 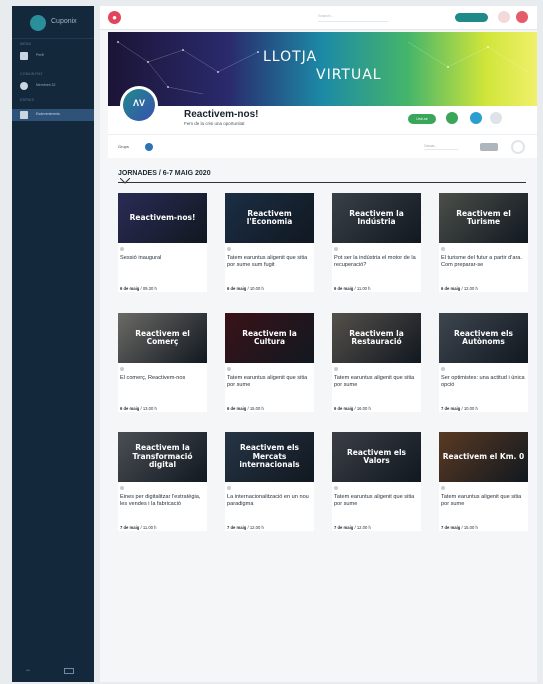 I want to click on session-thumbnail: Reactivem el Turisme, so click(x=483, y=218).